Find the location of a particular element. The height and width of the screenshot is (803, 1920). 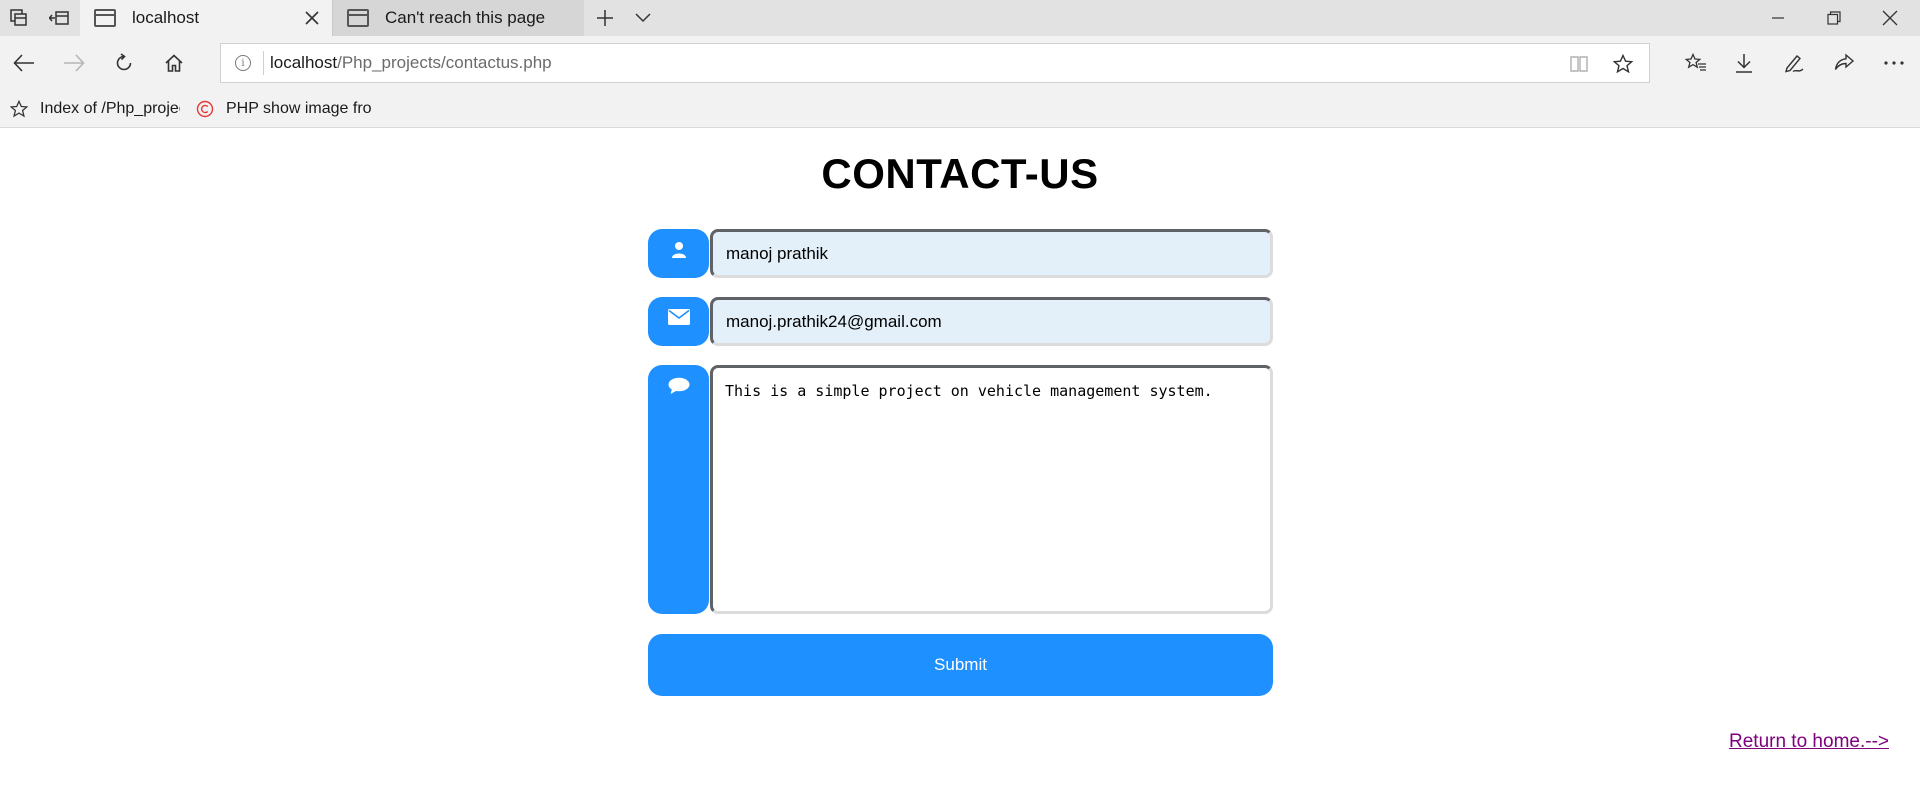

envelope-icon is located at coordinates (678, 321).